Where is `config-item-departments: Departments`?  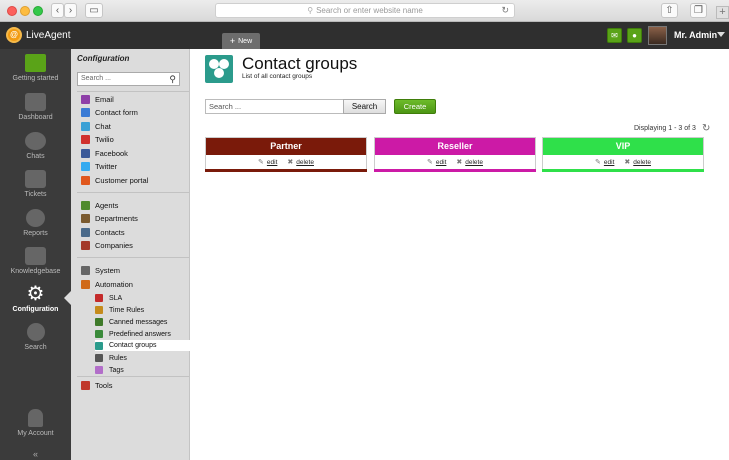 config-item-departments: Departments is located at coordinates (109, 218).